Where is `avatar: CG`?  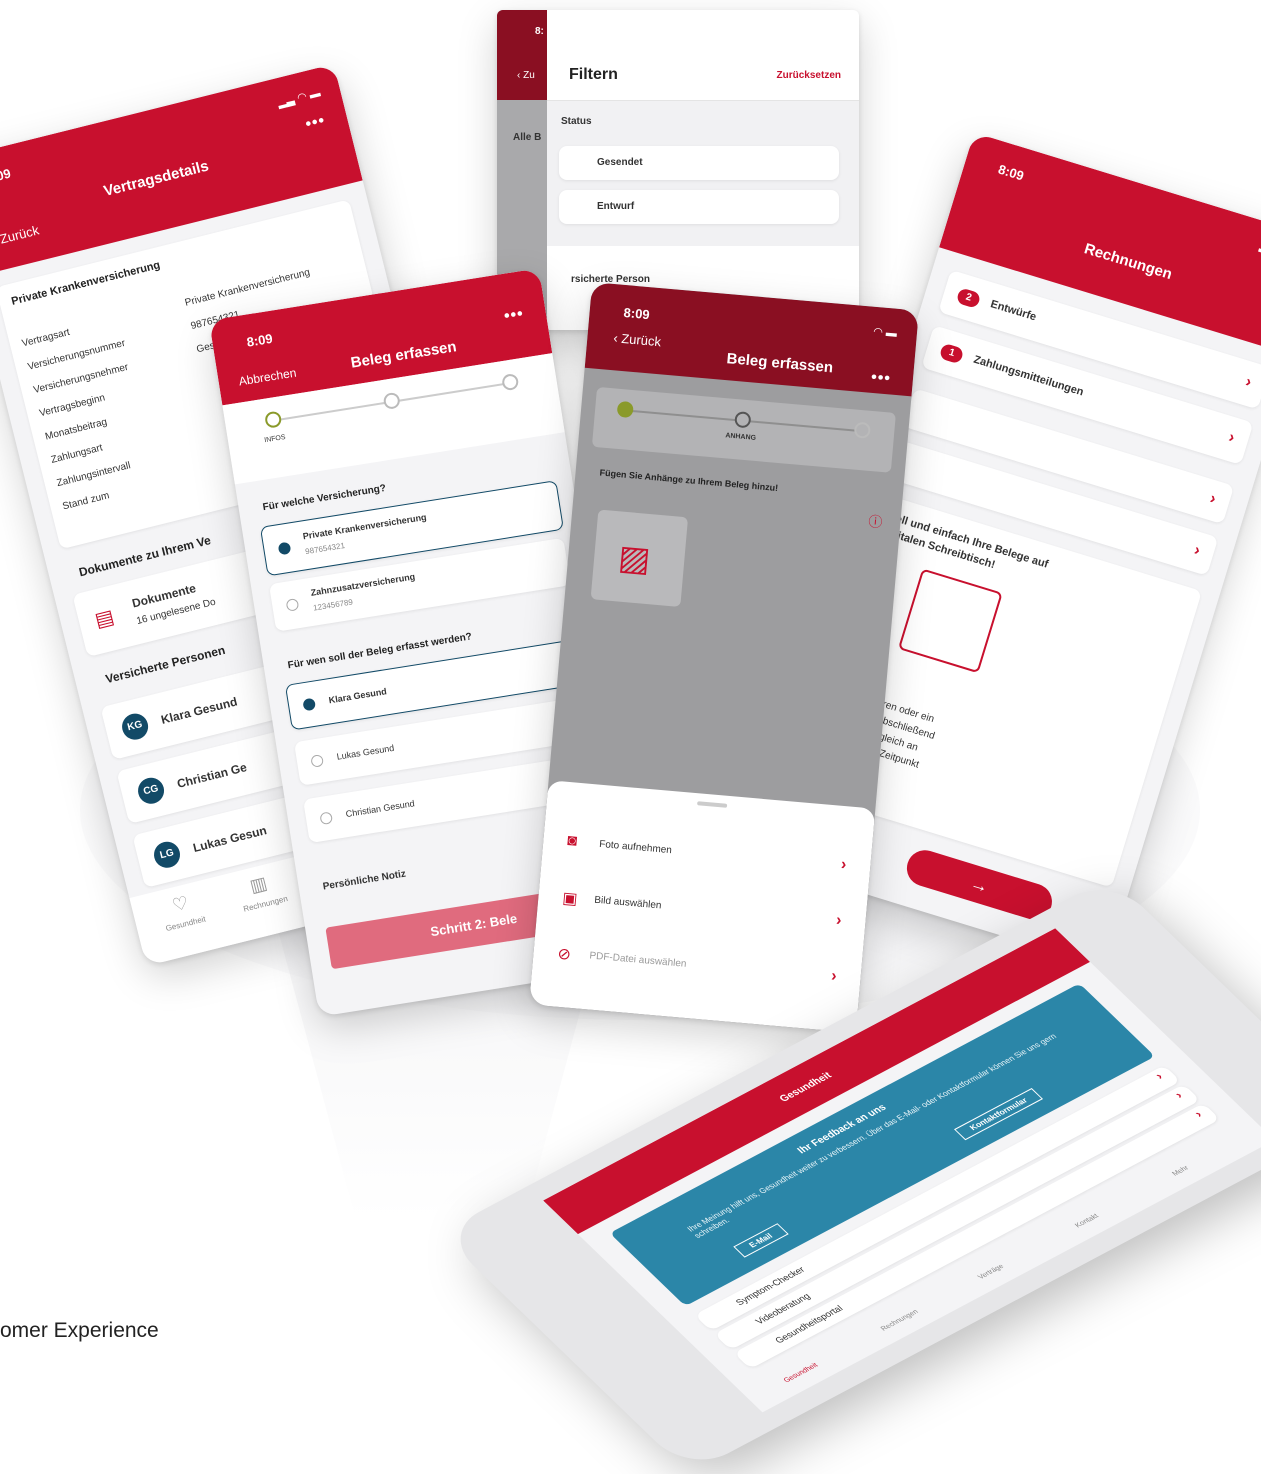 avatar: CG is located at coordinates (151, 790).